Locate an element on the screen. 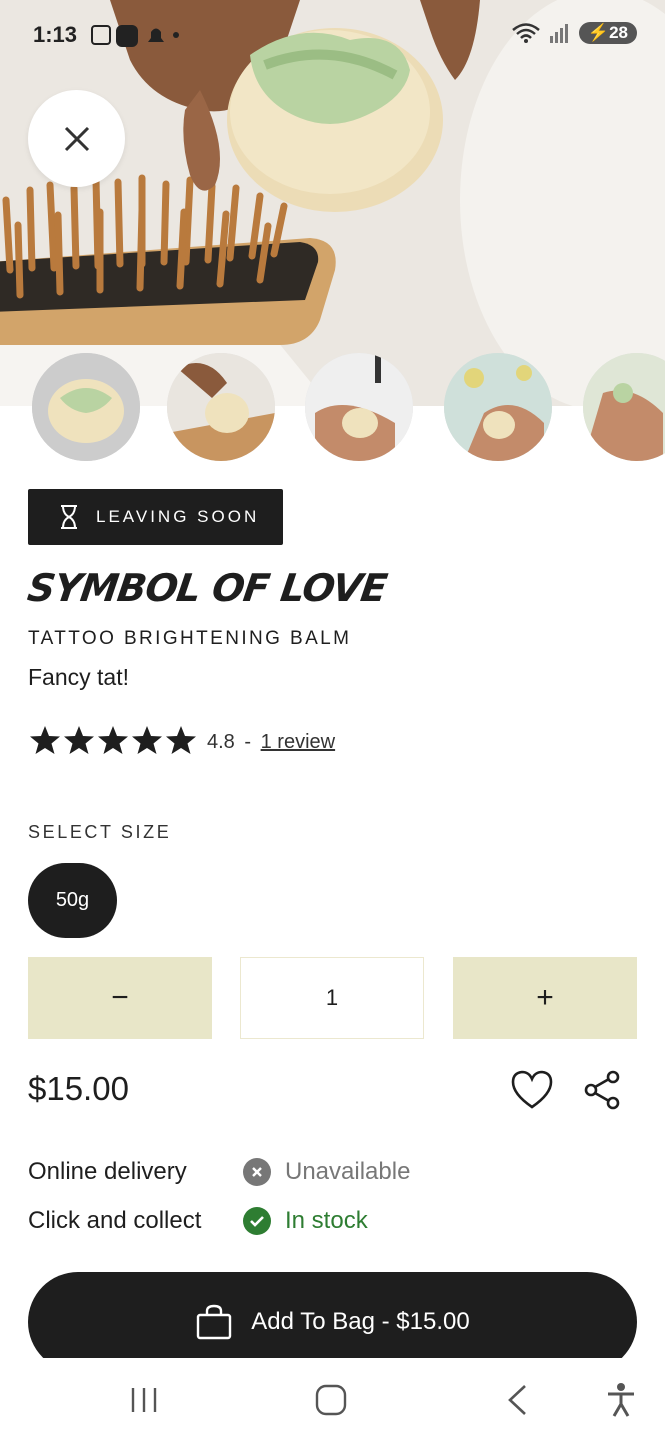  leaving-soon-badge: LEAVING SOON is located at coordinates (155, 517).